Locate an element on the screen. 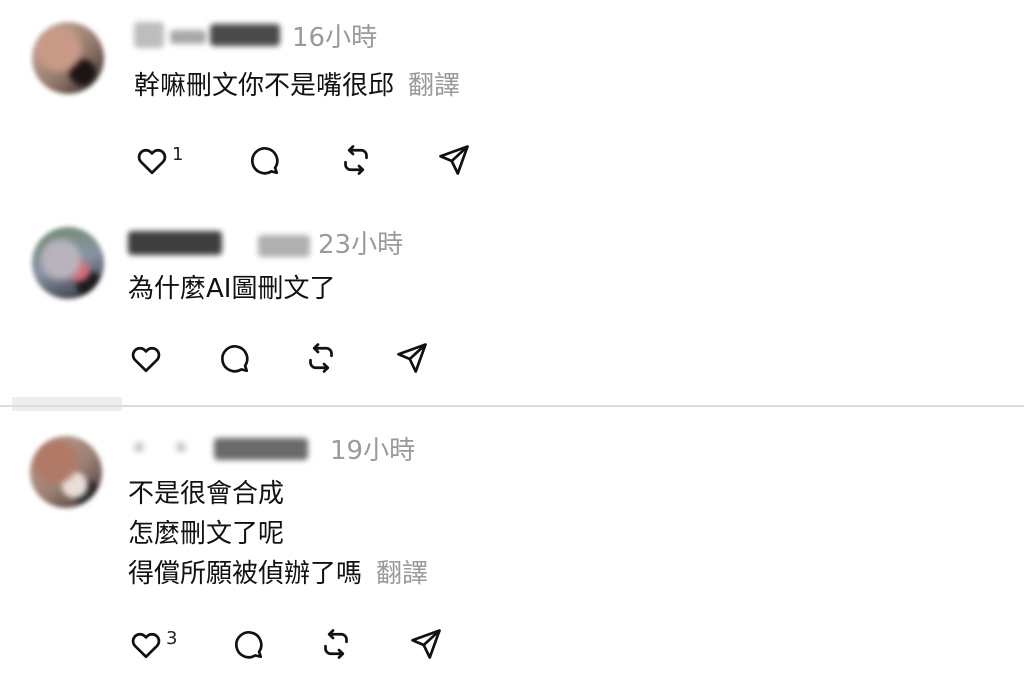  comment-text: 幹嘛刪文你不是嘴很邱 翻譯 is located at coordinates (297, 86).